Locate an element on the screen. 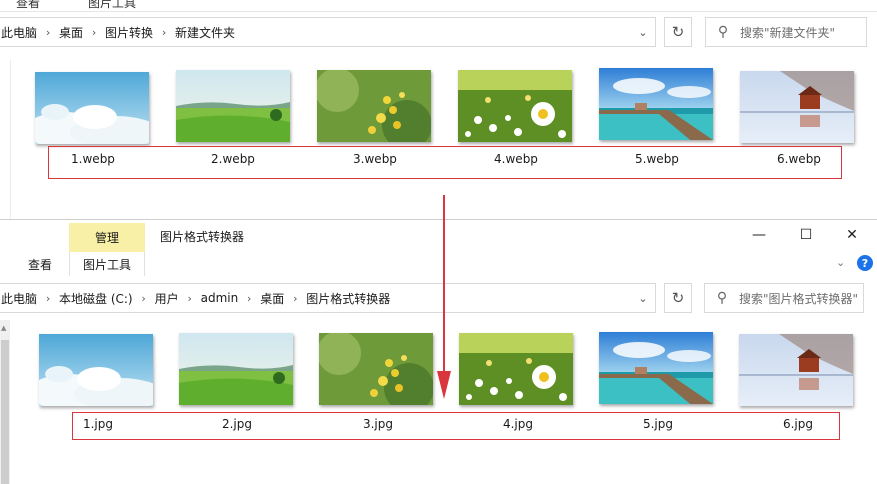 The image size is (877, 484). vertical-scrollbar: ▲ is located at coordinates (5, 402).